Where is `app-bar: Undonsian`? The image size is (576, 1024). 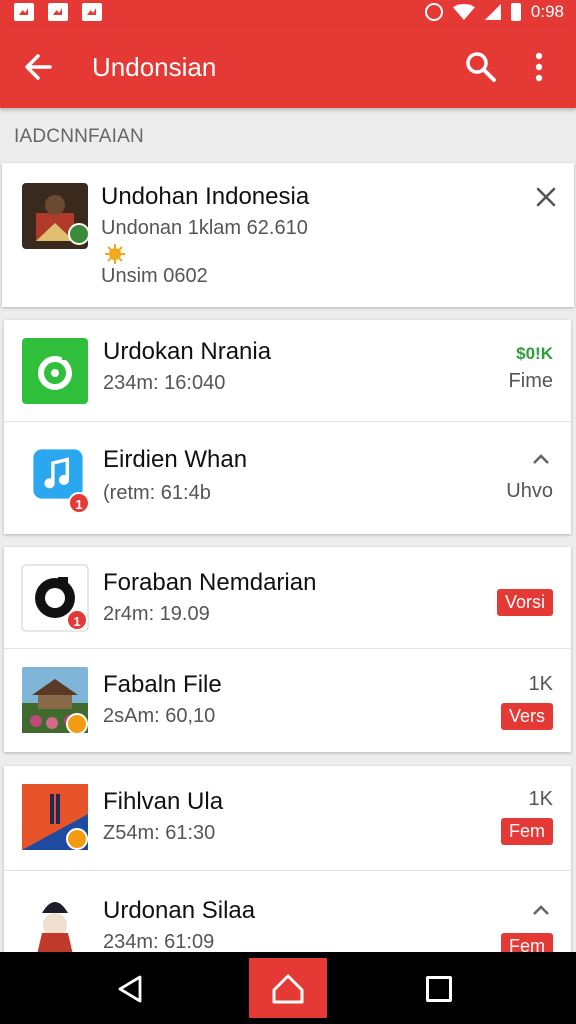 app-bar: Undonsian is located at coordinates (288, 67).